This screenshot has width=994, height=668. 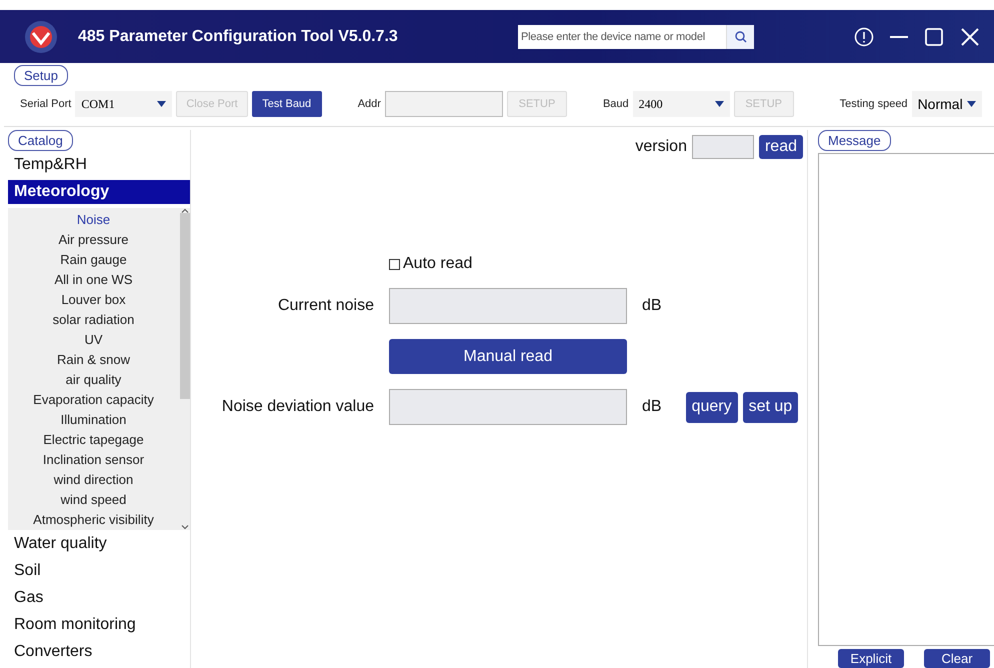 I want to click on field-label: Serial Port, so click(x=46, y=104).